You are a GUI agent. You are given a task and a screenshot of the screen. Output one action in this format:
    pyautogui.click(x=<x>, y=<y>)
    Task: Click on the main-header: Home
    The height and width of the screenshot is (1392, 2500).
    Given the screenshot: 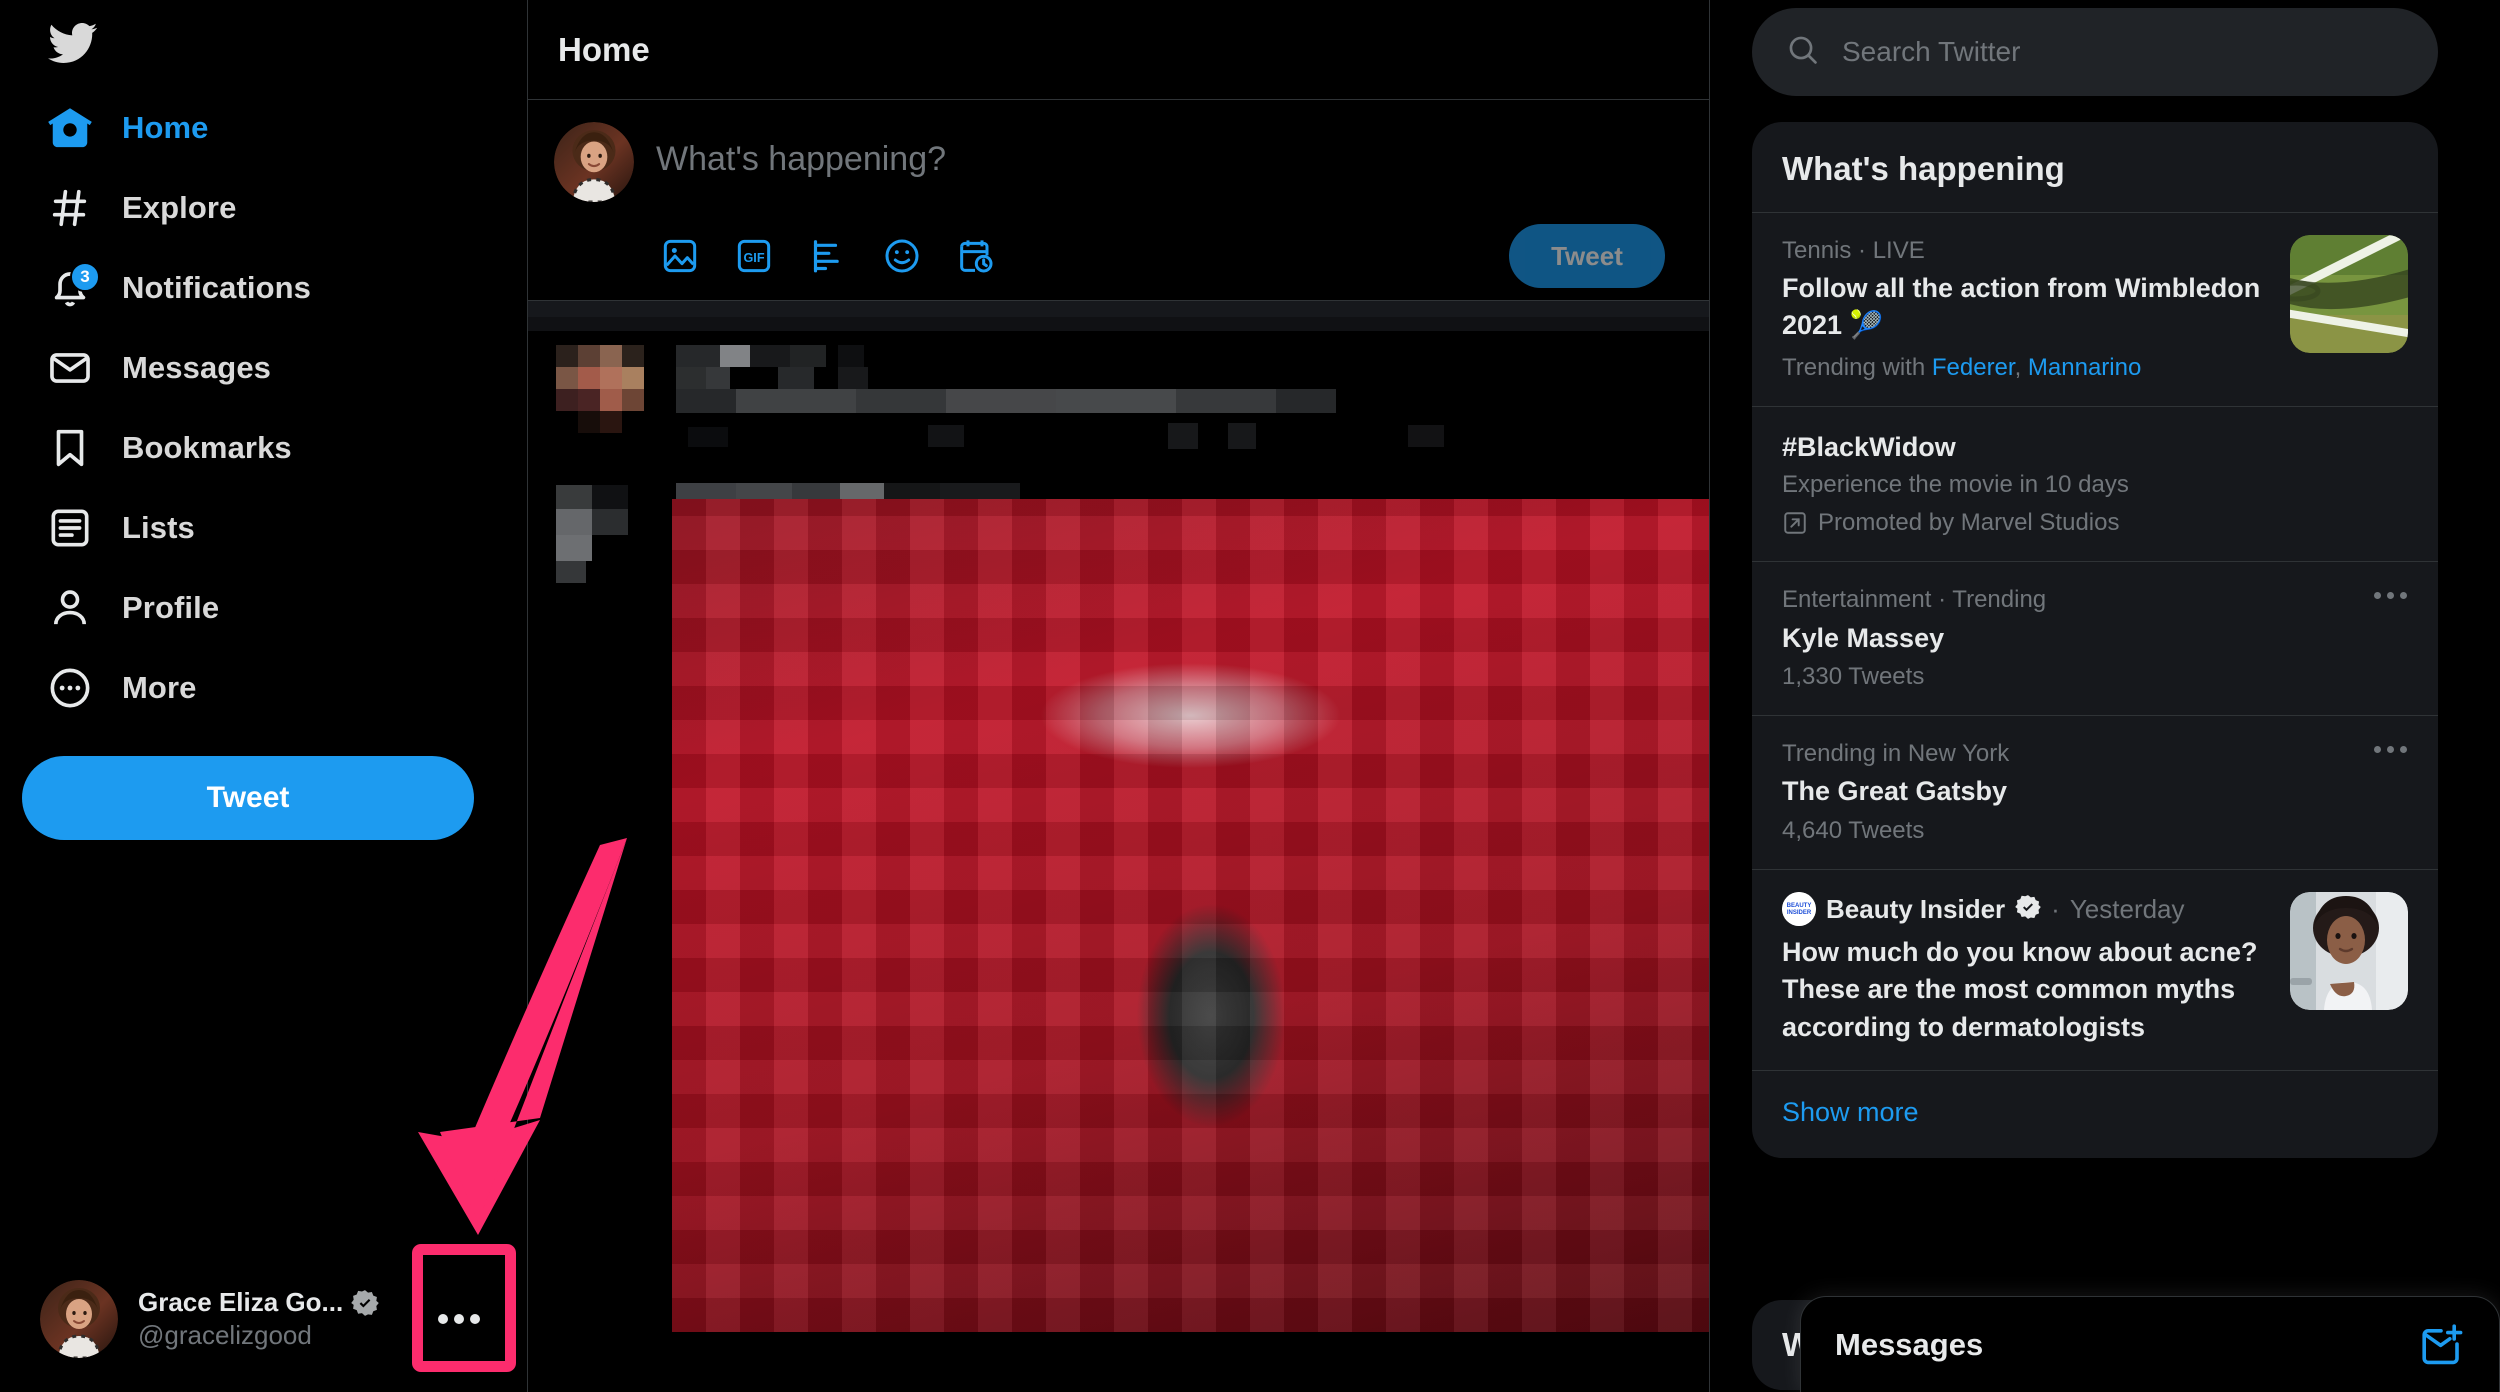 What is the action you would take?
    pyautogui.click(x=1118, y=50)
    